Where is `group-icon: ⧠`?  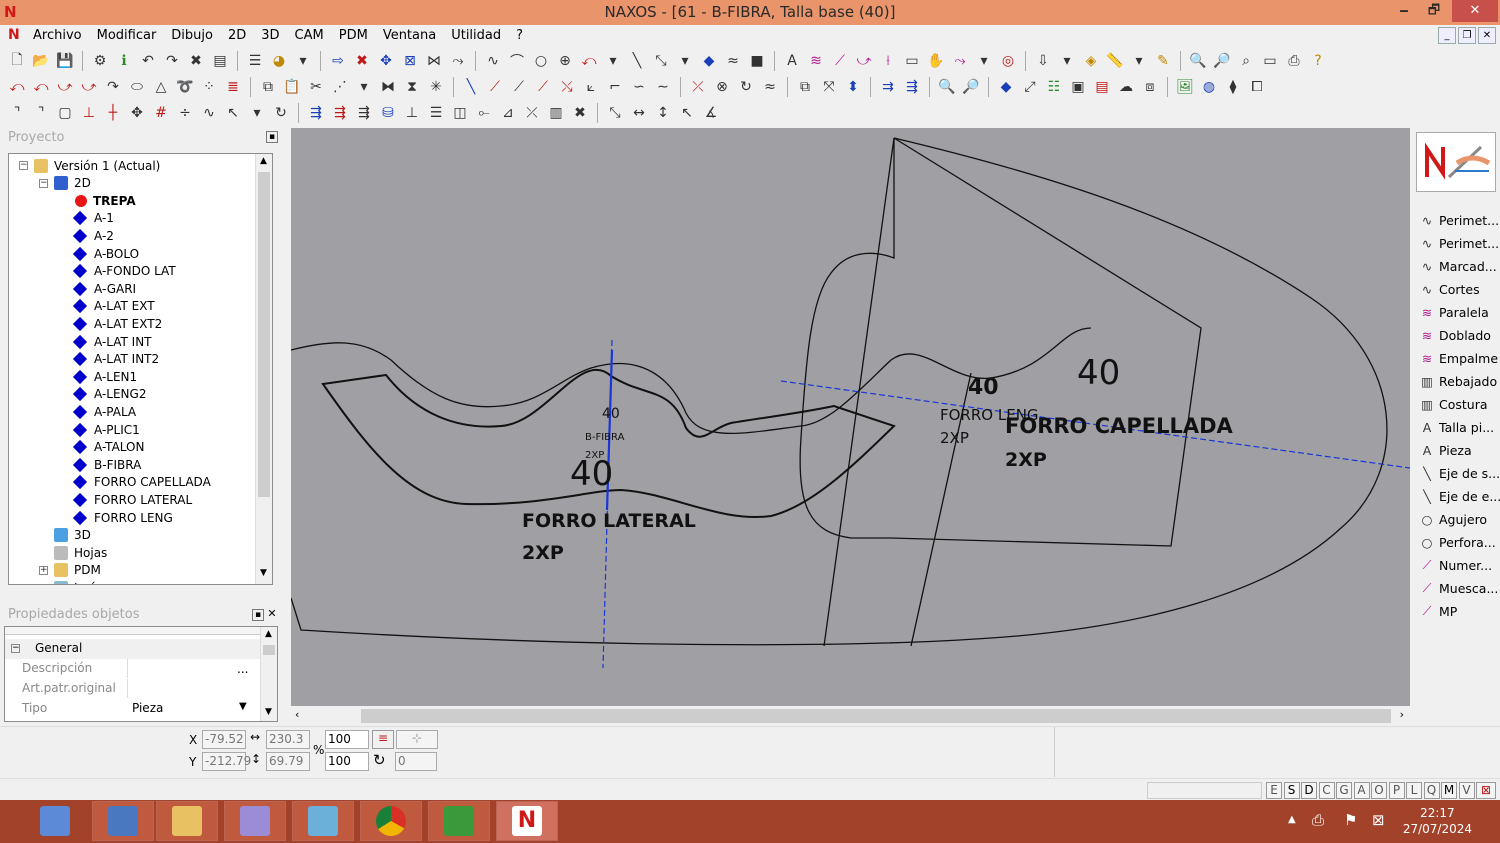
group-icon: ⧠ is located at coordinates (1257, 87).